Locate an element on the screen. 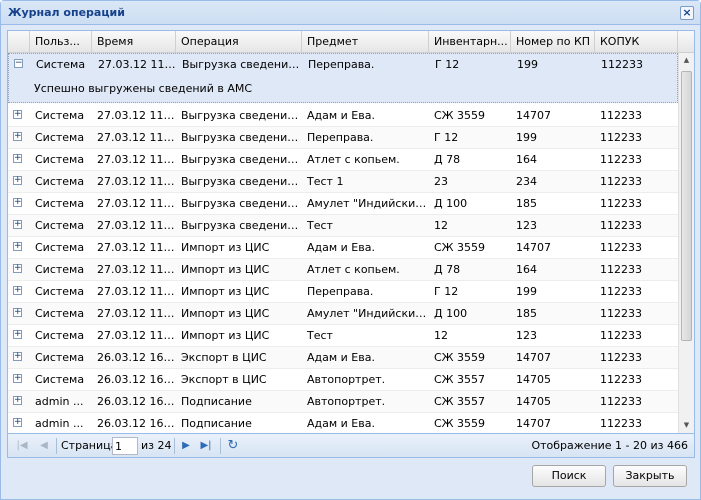 This screenshot has width=701, height=500. column-header-kp-number: Номер по КП is located at coordinates (553, 42).